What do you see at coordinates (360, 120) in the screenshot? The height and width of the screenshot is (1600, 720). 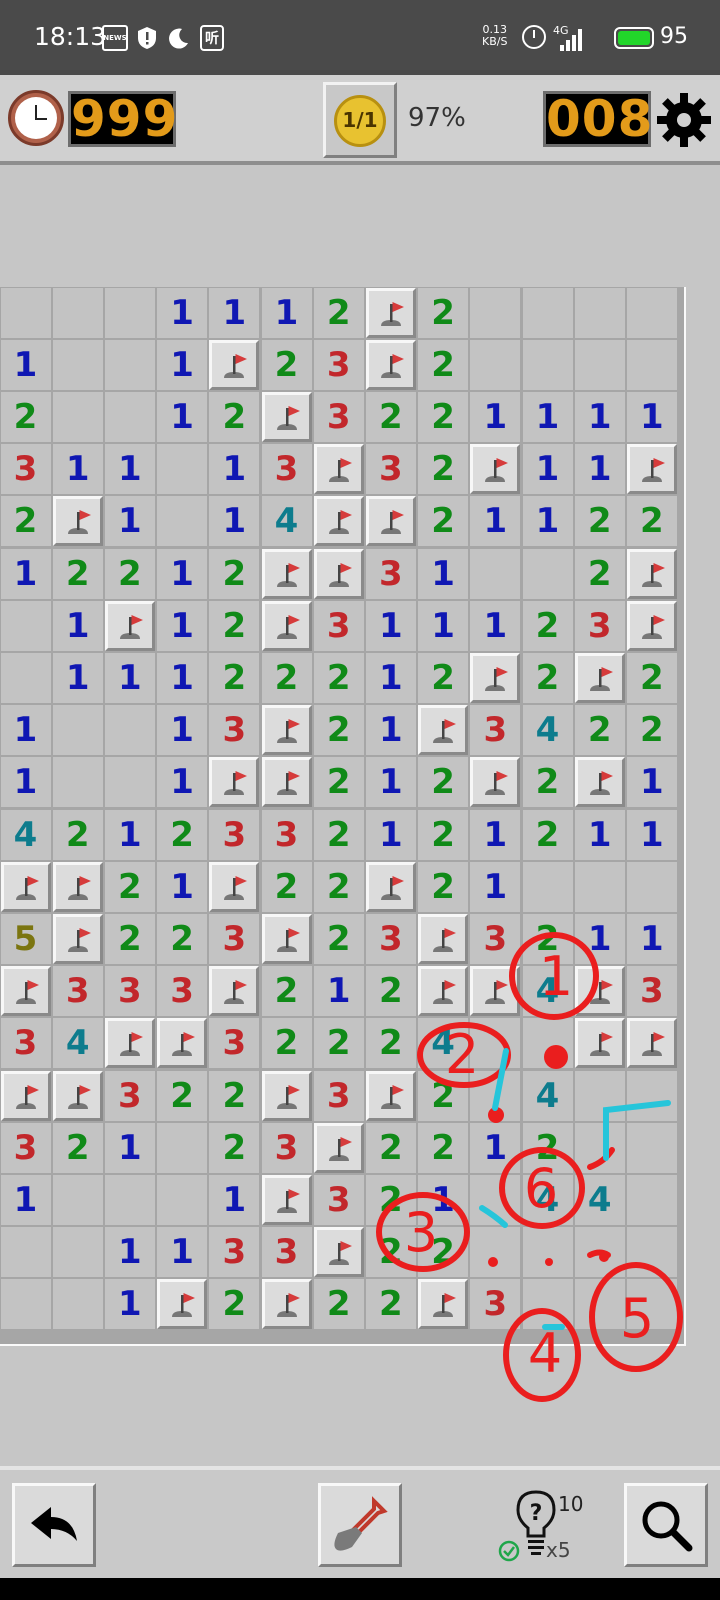 I see `new-game-button: 1/1` at bounding box center [360, 120].